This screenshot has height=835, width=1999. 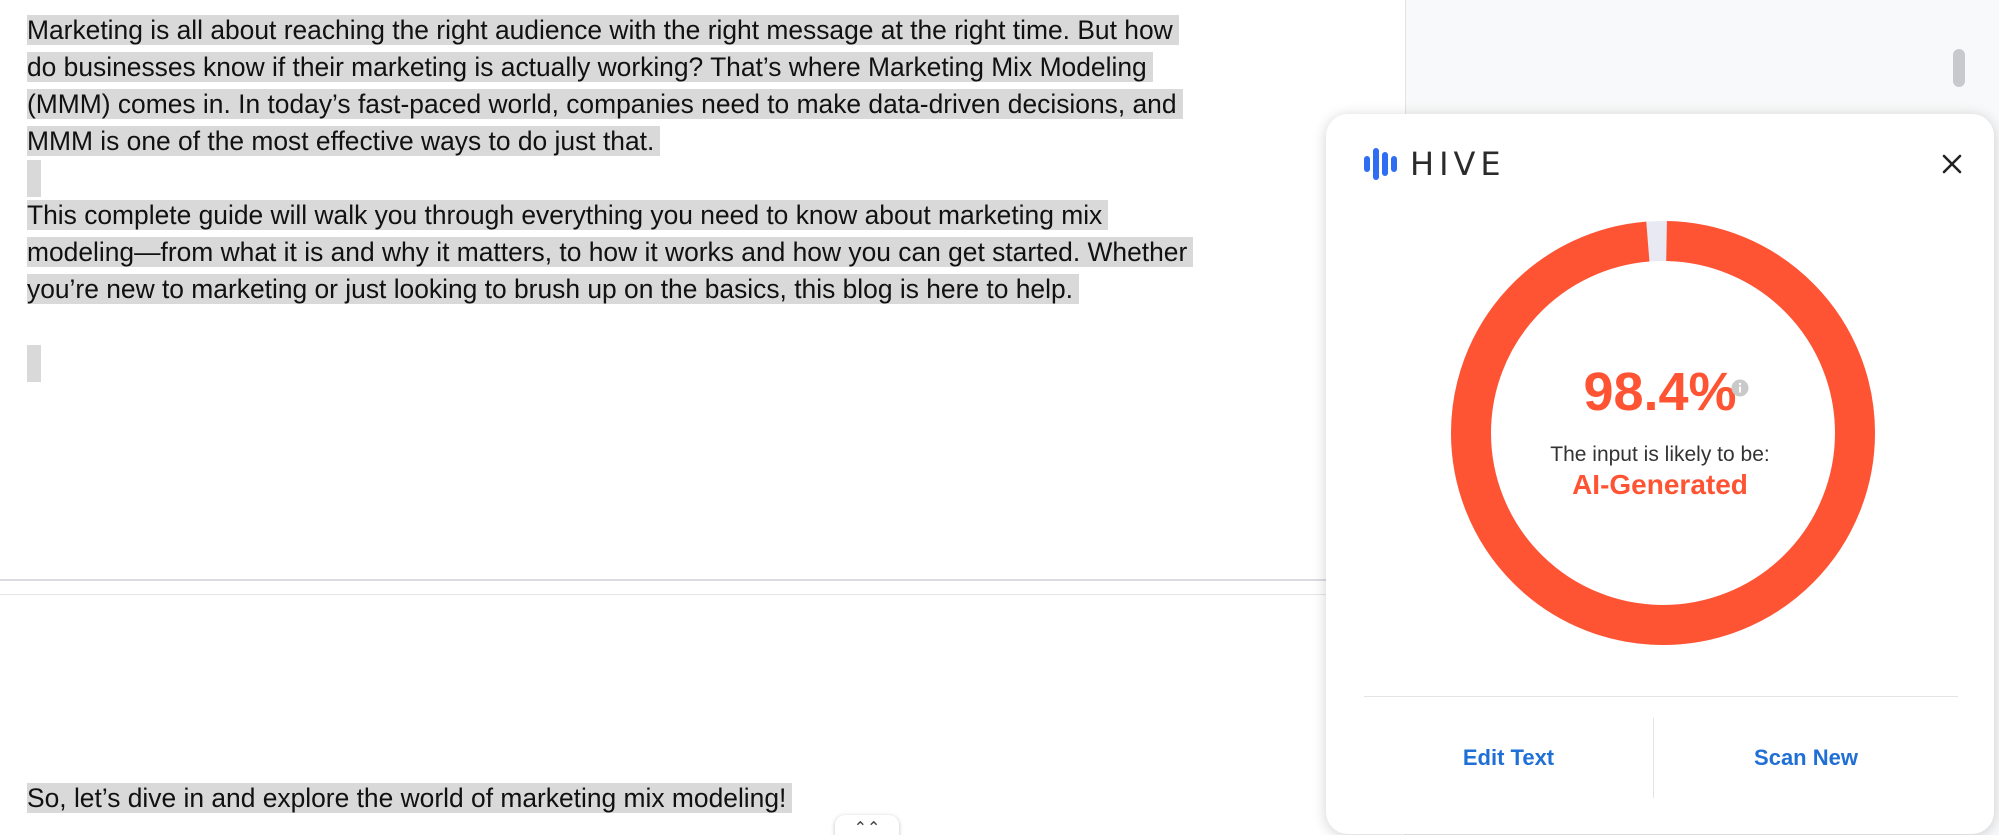 What do you see at coordinates (1660, 392) in the screenshot?
I see `score-value: 98.4%` at bounding box center [1660, 392].